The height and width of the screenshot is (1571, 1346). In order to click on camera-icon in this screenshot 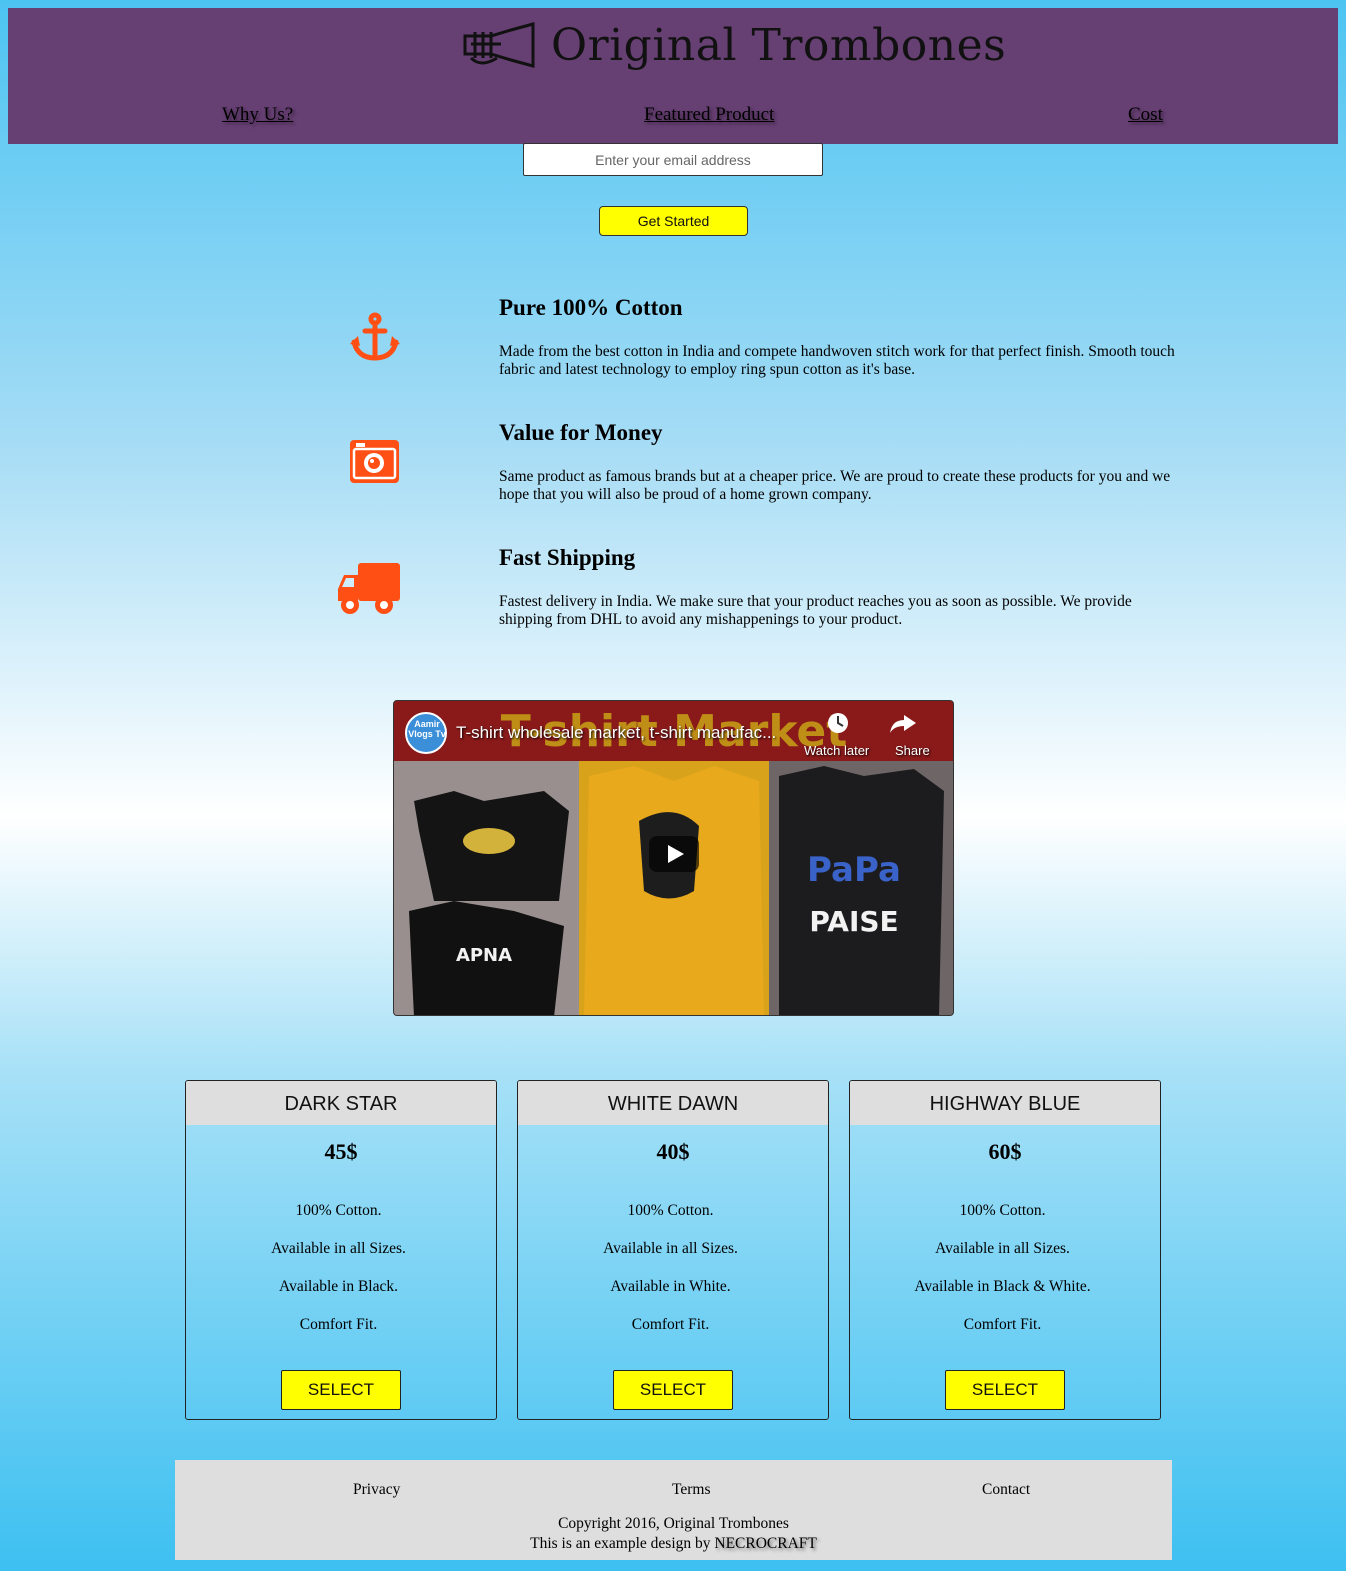, I will do `click(374, 463)`.